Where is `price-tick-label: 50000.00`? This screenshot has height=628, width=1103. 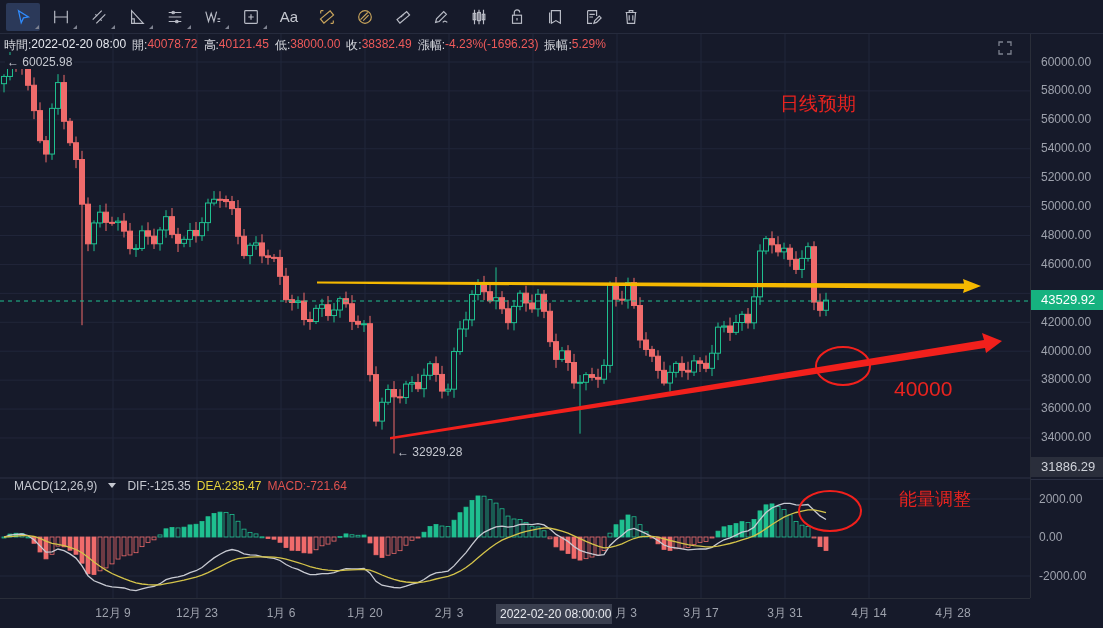 price-tick-label: 50000.00 is located at coordinates (1066, 207).